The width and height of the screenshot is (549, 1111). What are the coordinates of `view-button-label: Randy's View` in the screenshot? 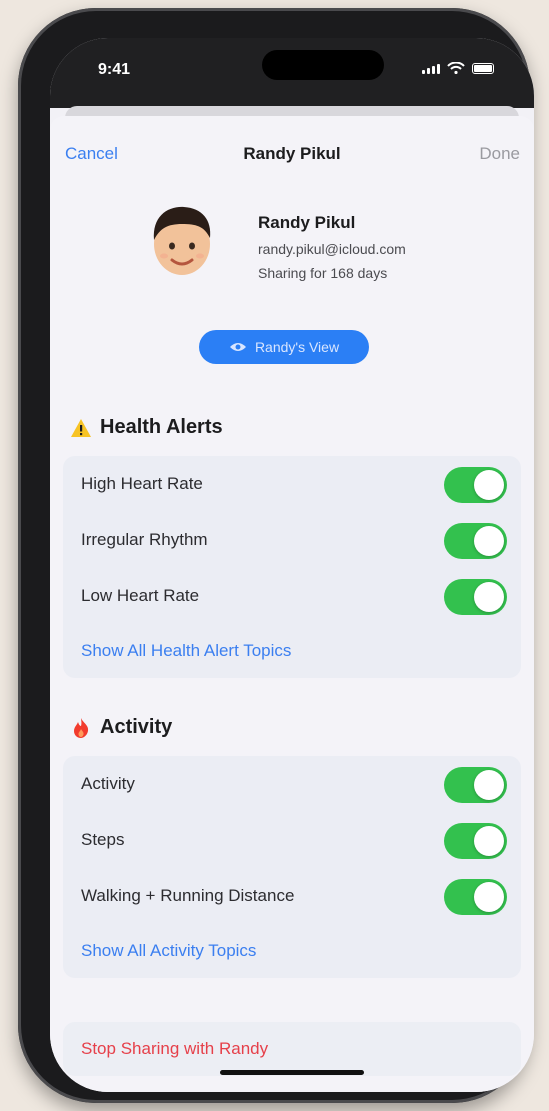 It's located at (297, 347).